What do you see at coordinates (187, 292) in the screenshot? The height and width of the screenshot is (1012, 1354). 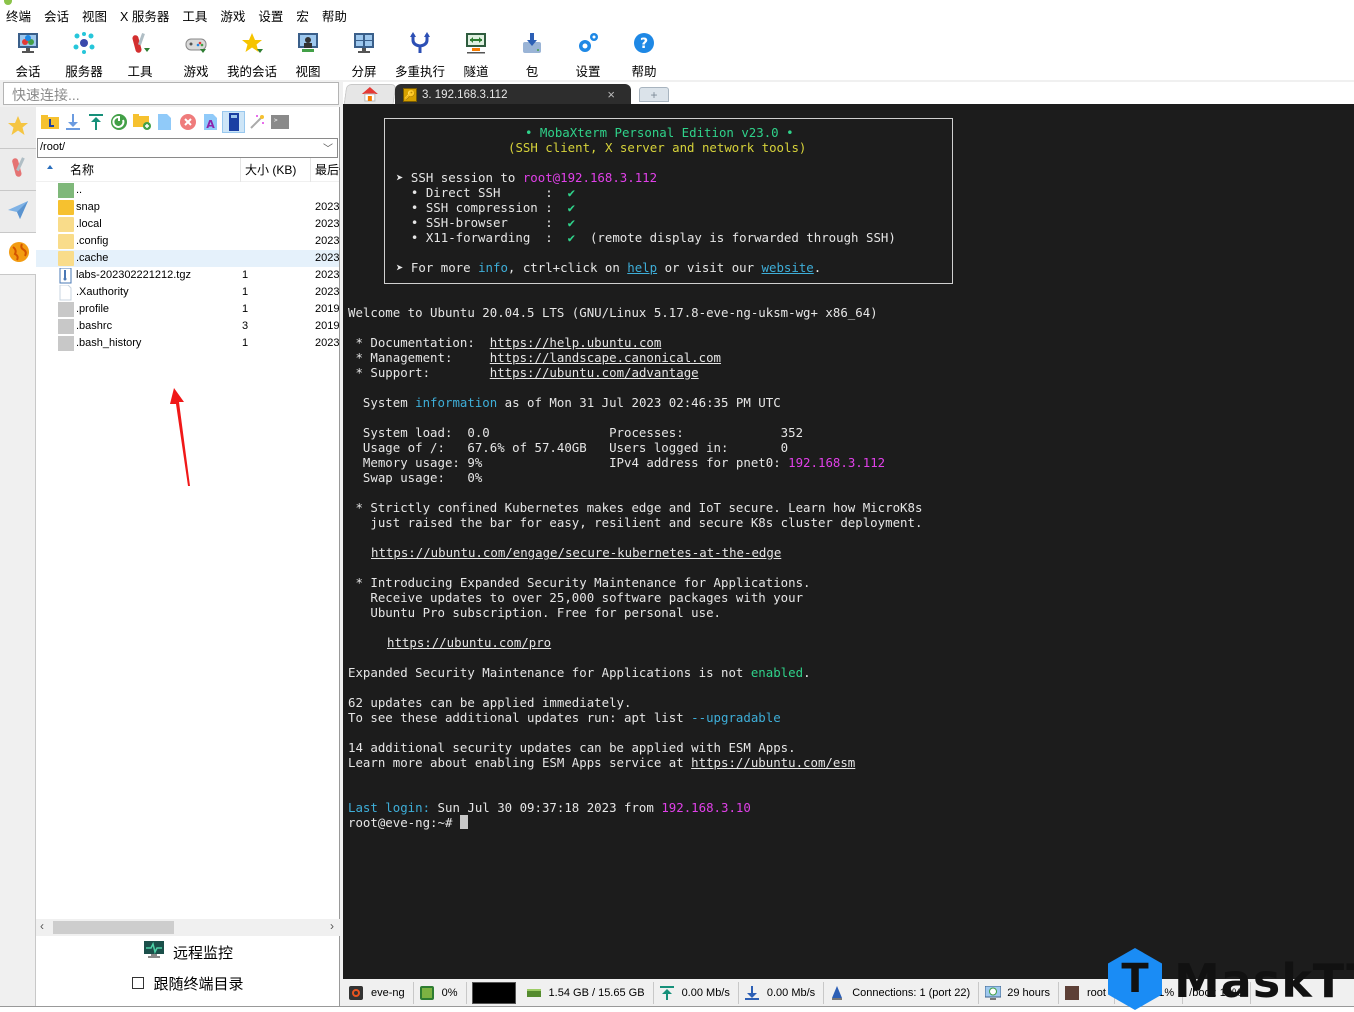 I see `file-row: .Xauthority 1 2023` at bounding box center [187, 292].